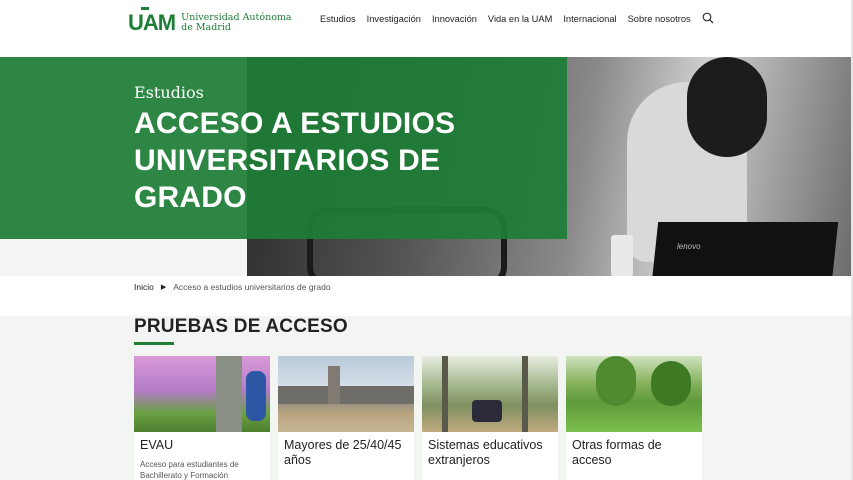 This screenshot has height=480, width=853. What do you see at coordinates (123, 257) in the screenshot?
I see `hero-bottom-strip` at bounding box center [123, 257].